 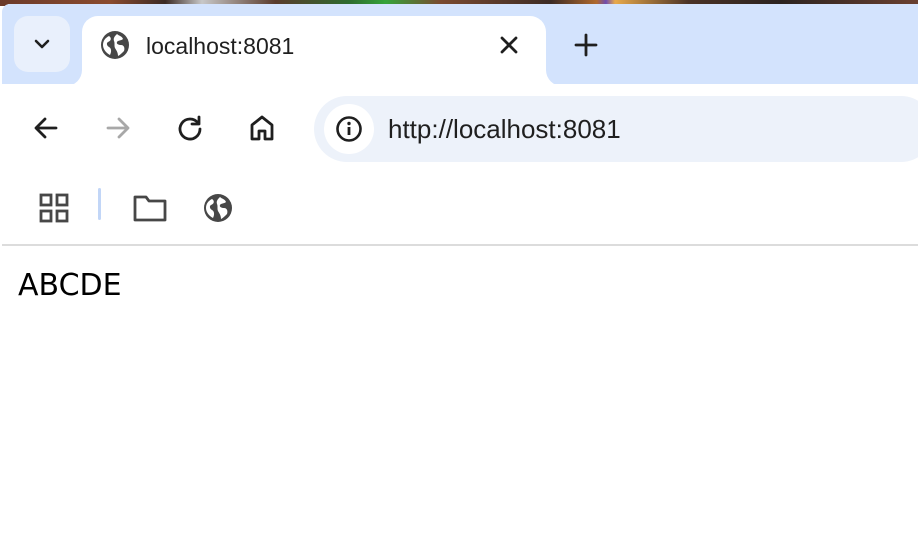 I want to click on plus-icon, so click(x=586, y=45).